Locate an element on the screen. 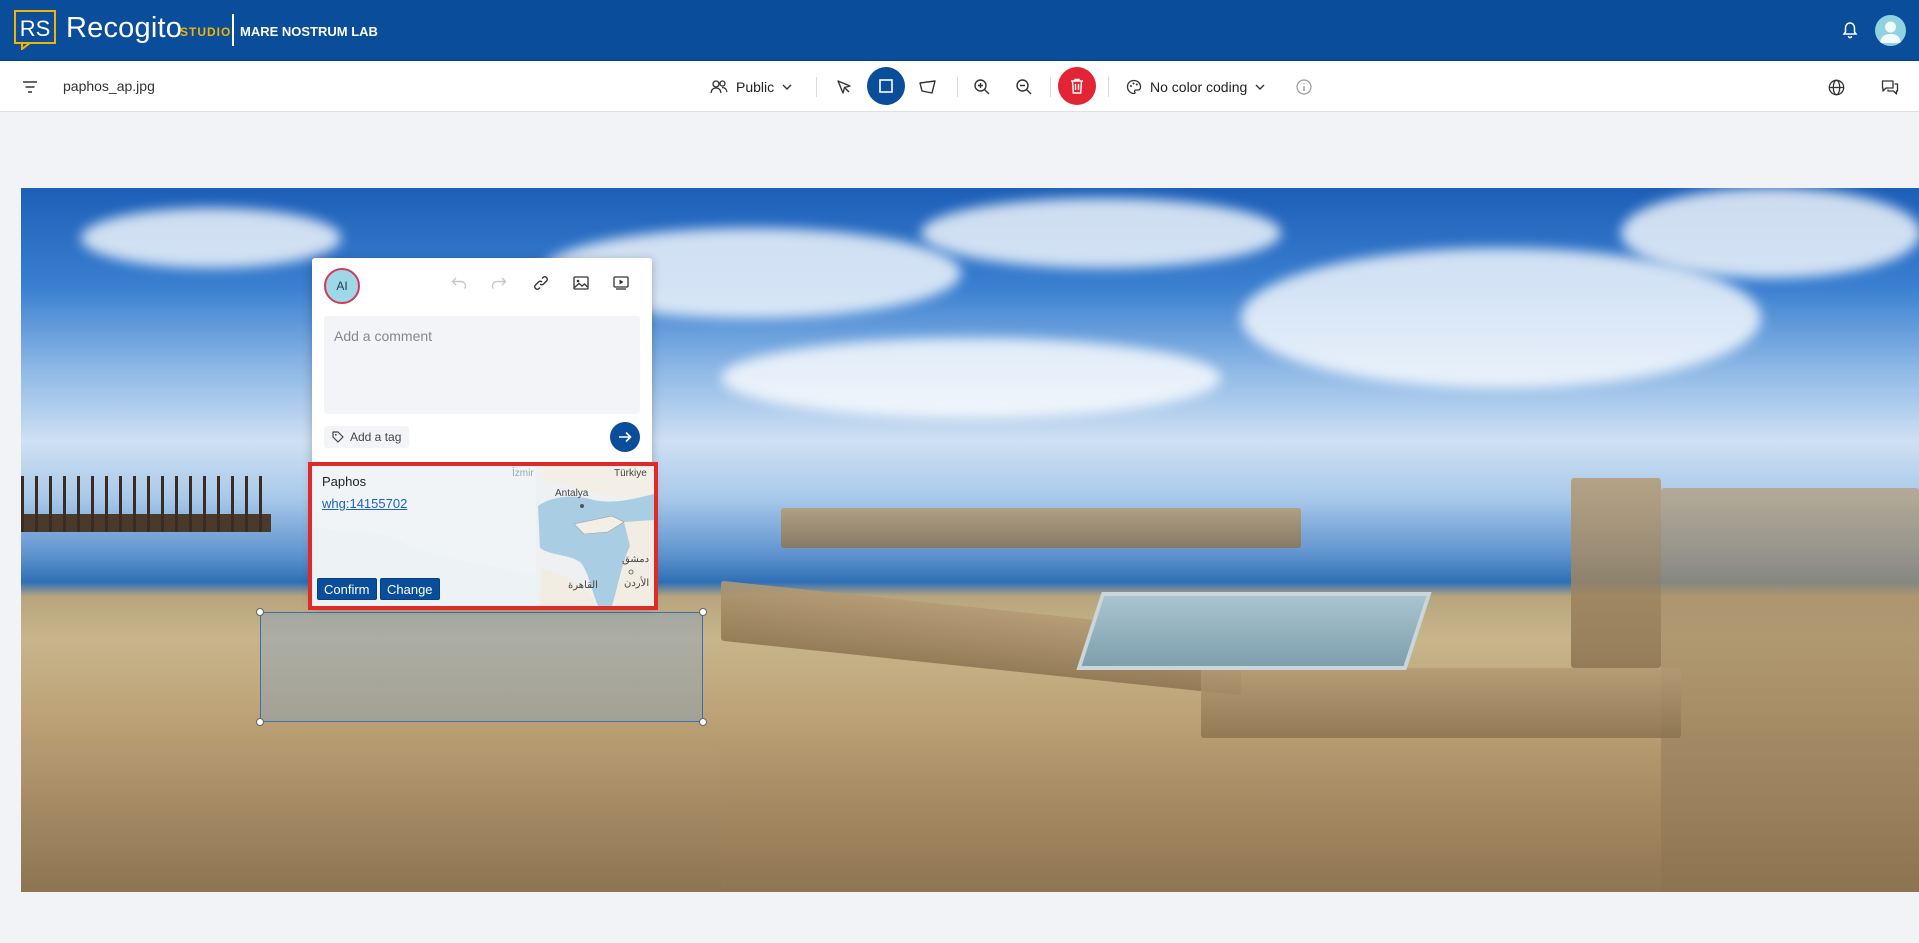 The height and width of the screenshot is (943, 1919). organization-name: MARE NOSTRUM LAB is located at coordinates (309, 31).